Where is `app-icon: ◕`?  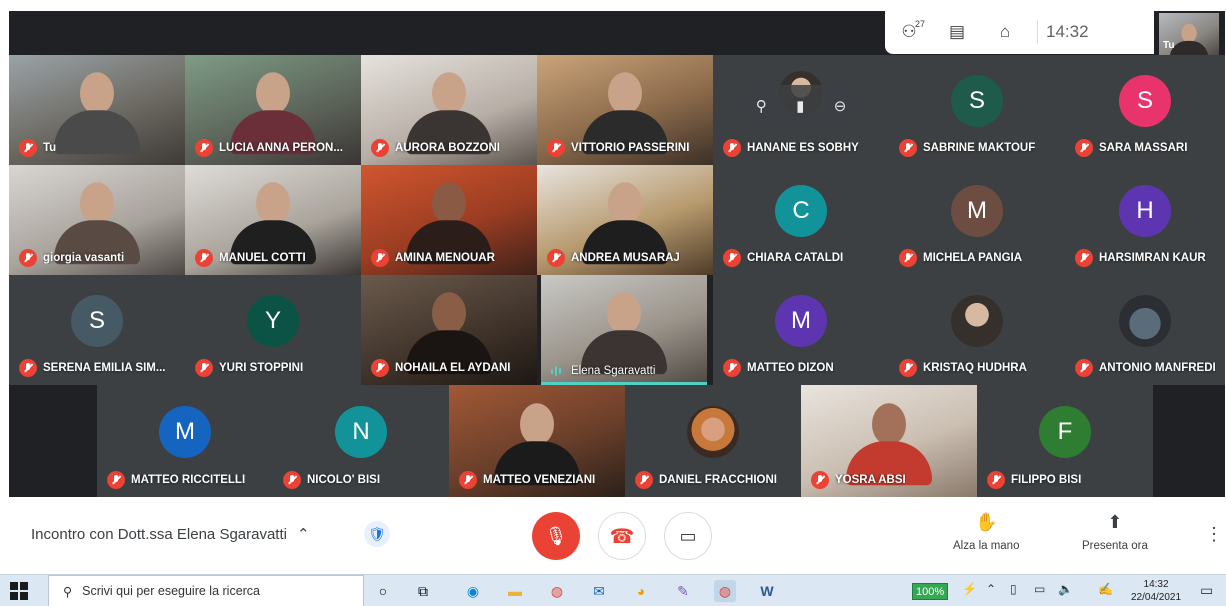 app-icon: ◕ is located at coordinates (641, 591).